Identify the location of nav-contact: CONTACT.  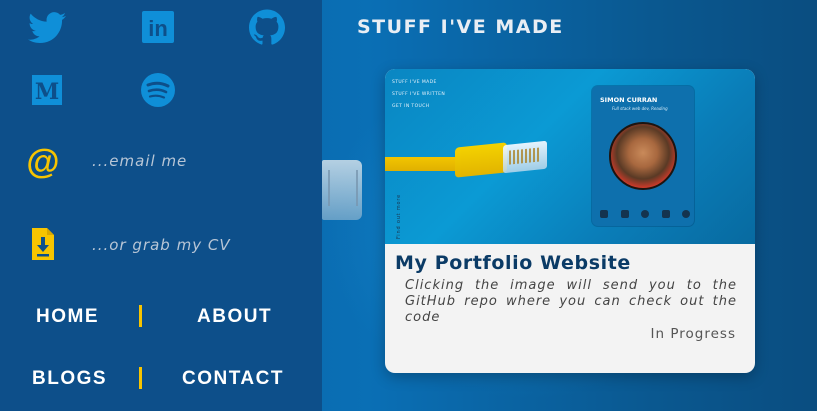
(233, 379).